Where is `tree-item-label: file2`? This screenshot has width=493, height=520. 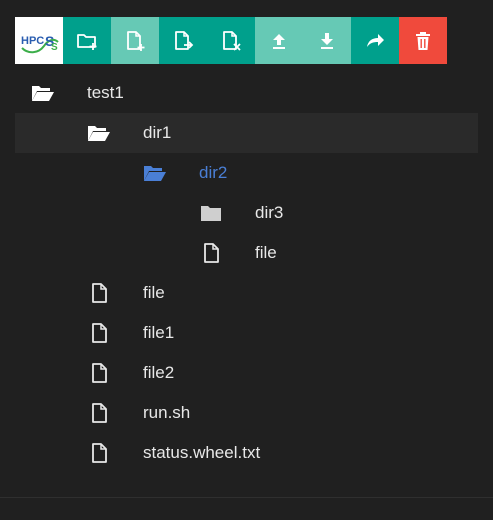
tree-item-label: file2 is located at coordinates (159, 372).